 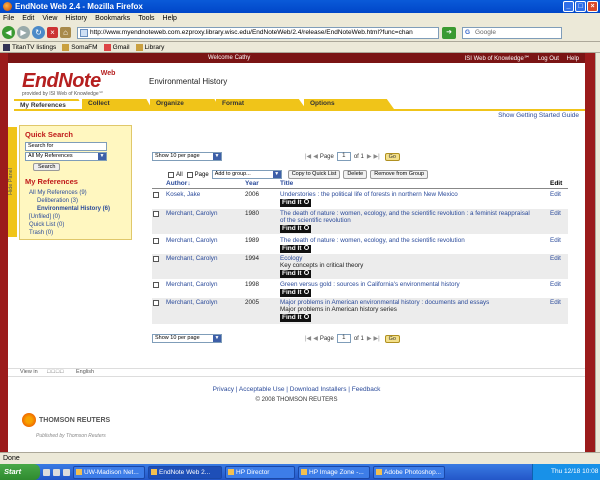 I want to click on menu-help: Help, so click(x=170, y=18).